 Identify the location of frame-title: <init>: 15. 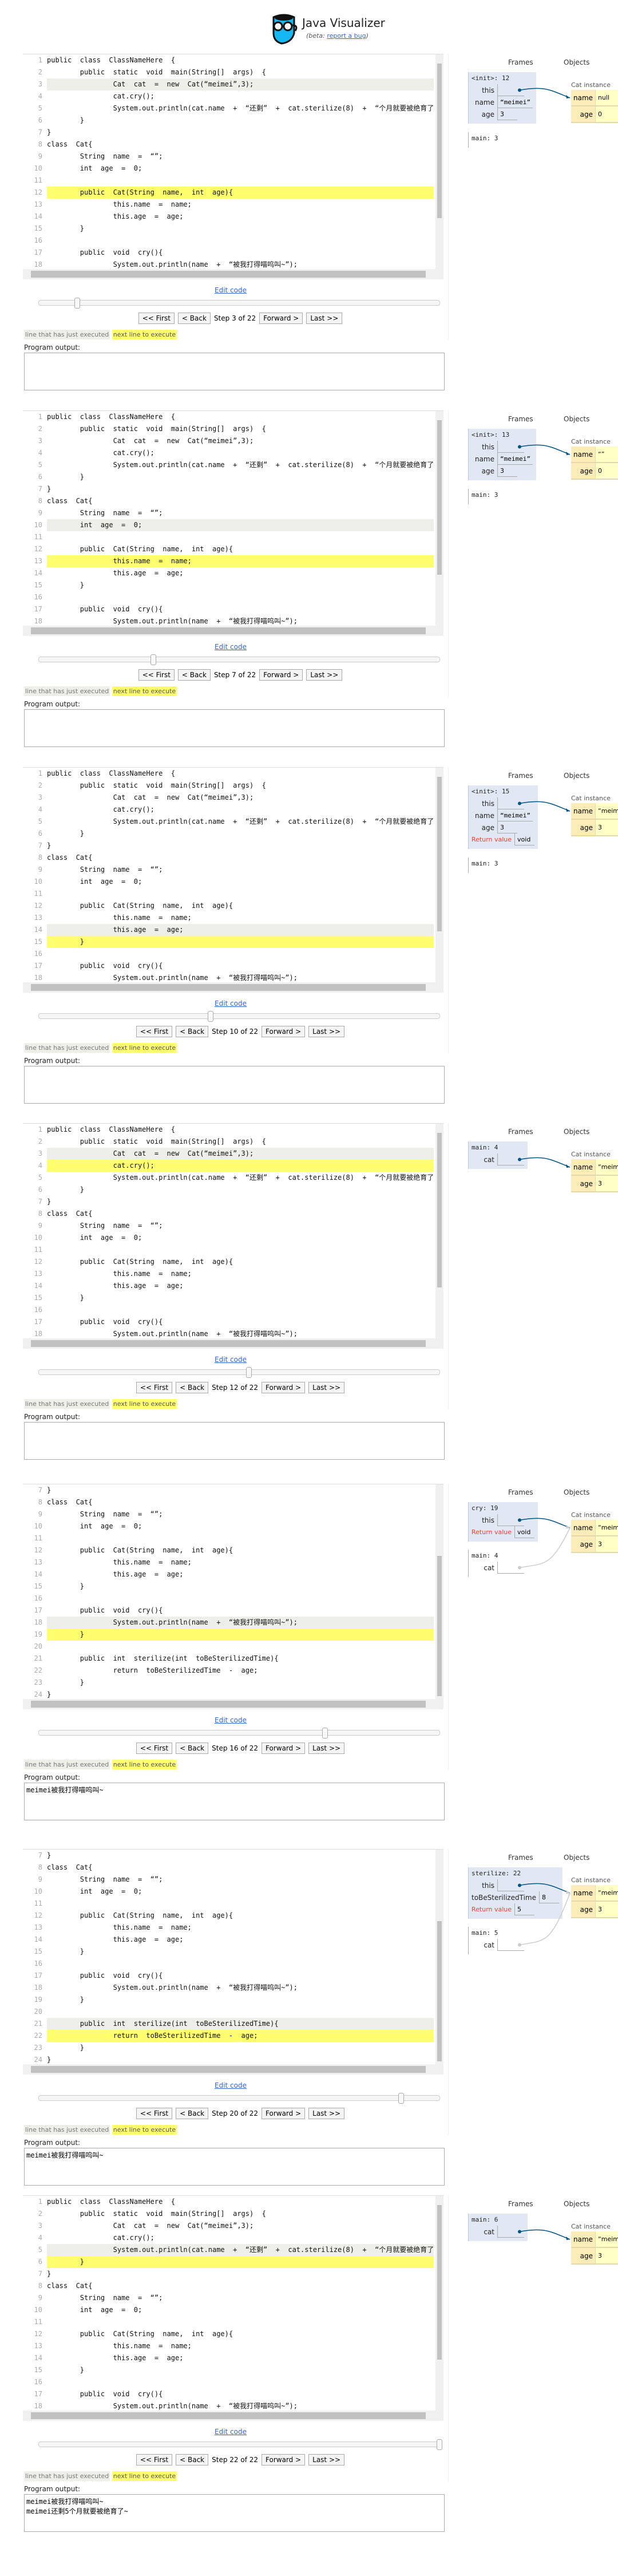
(491, 791).